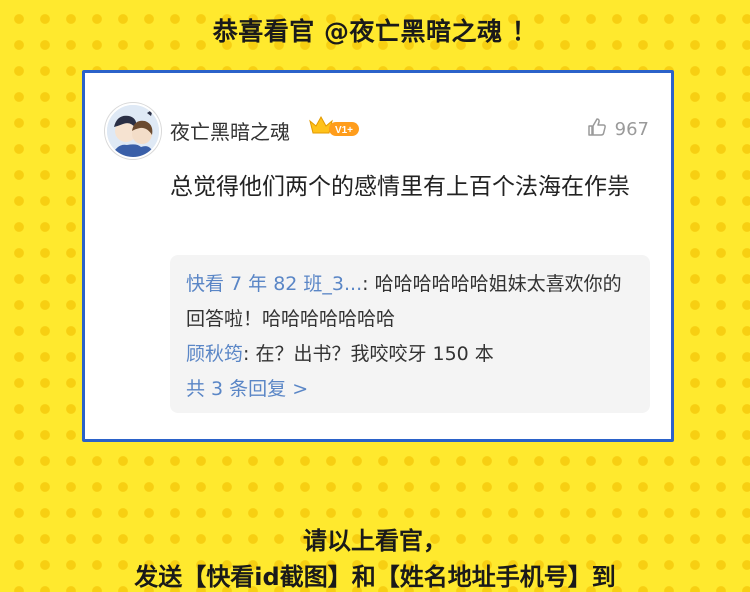 The height and width of the screenshot is (592, 750). I want to click on like-button: 967, so click(618, 129).